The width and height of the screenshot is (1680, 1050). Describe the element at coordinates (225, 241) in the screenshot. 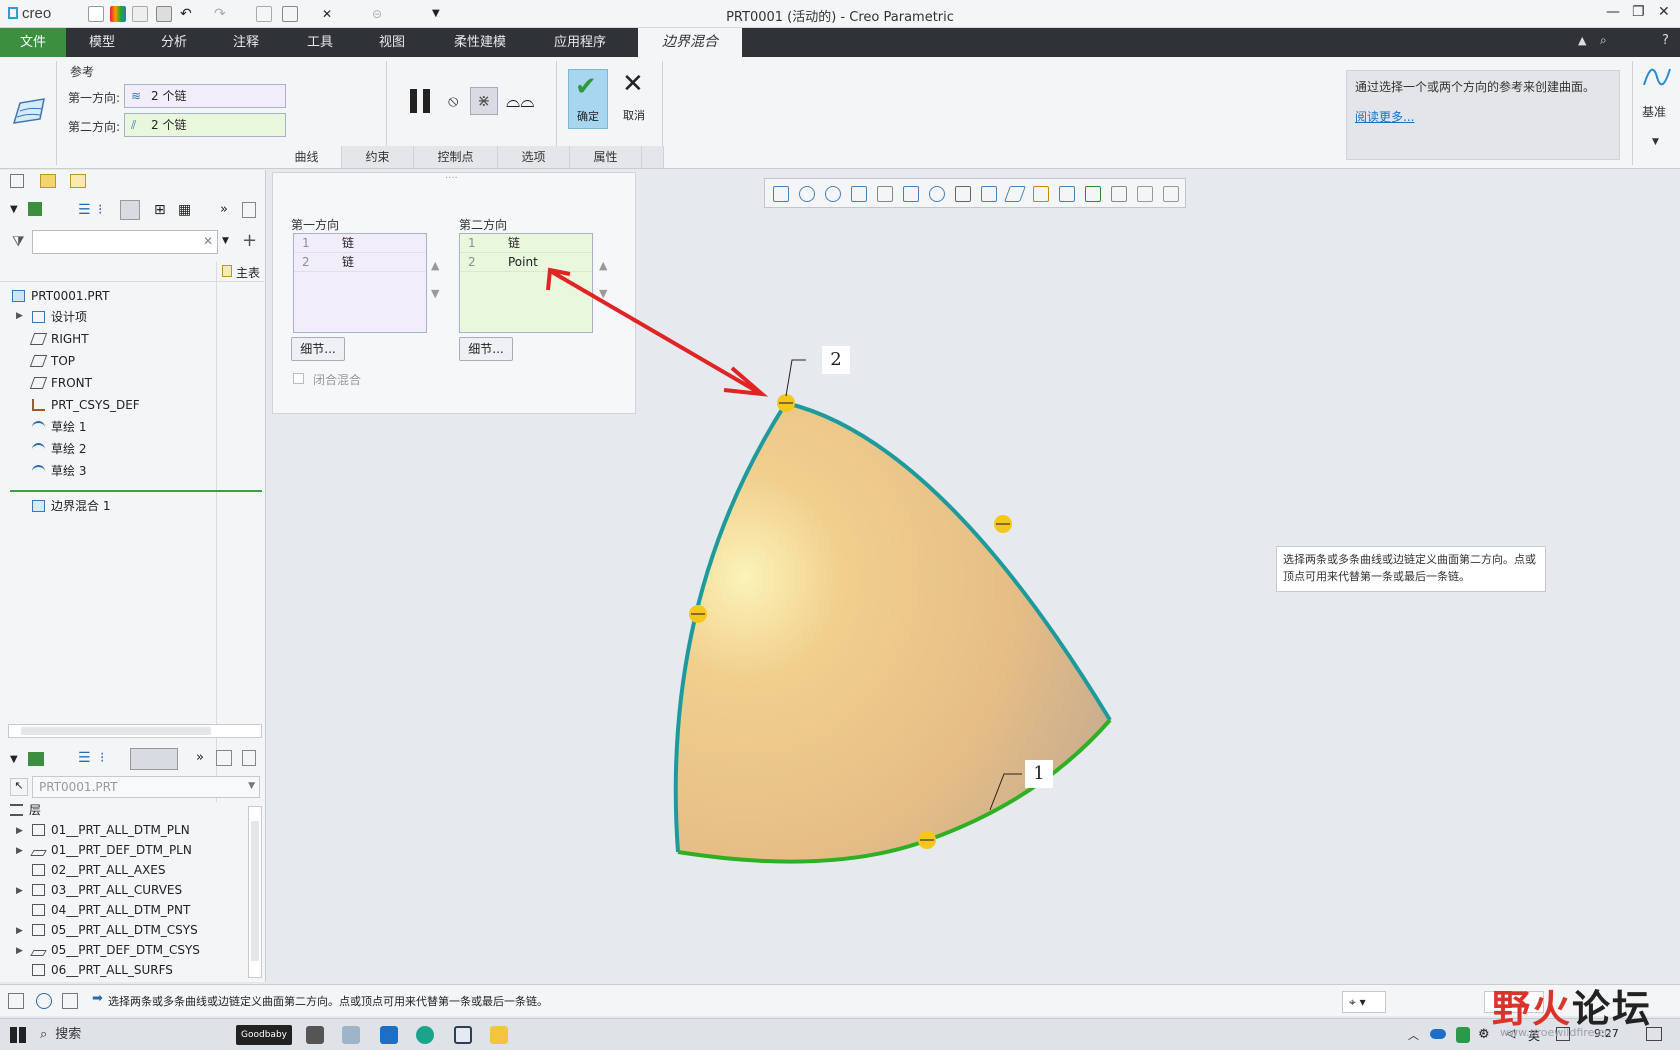

I see `search-options-icon: ▼` at that location.